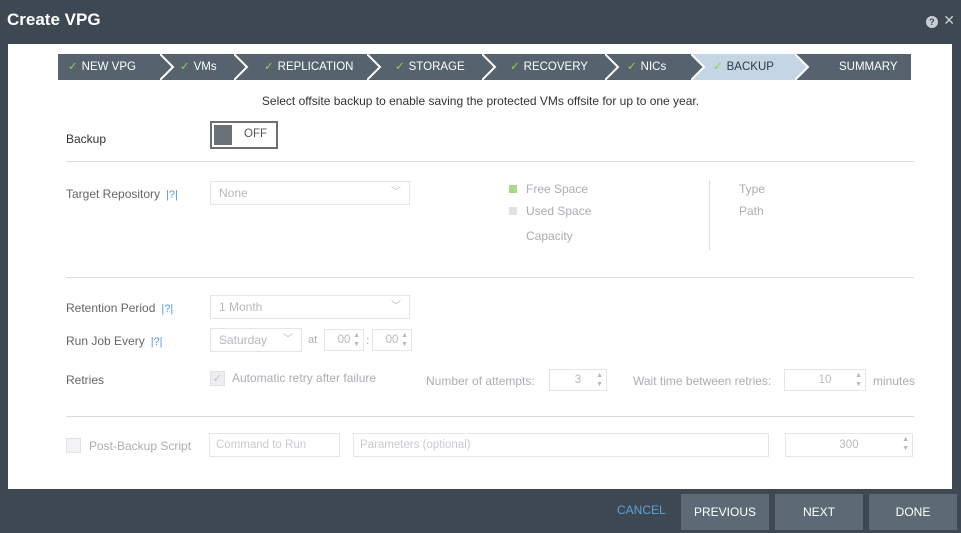 The width and height of the screenshot is (961, 533). What do you see at coordinates (931, 22) in the screenshot?
I see `help-icon: ?` at bounding box center [931, 22].